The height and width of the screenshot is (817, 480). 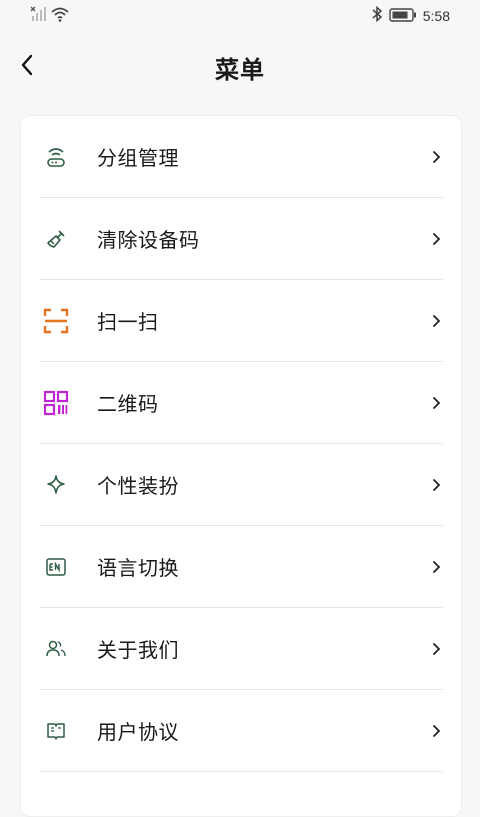 I want to click on scan-icon, so click(x=56, y=321).